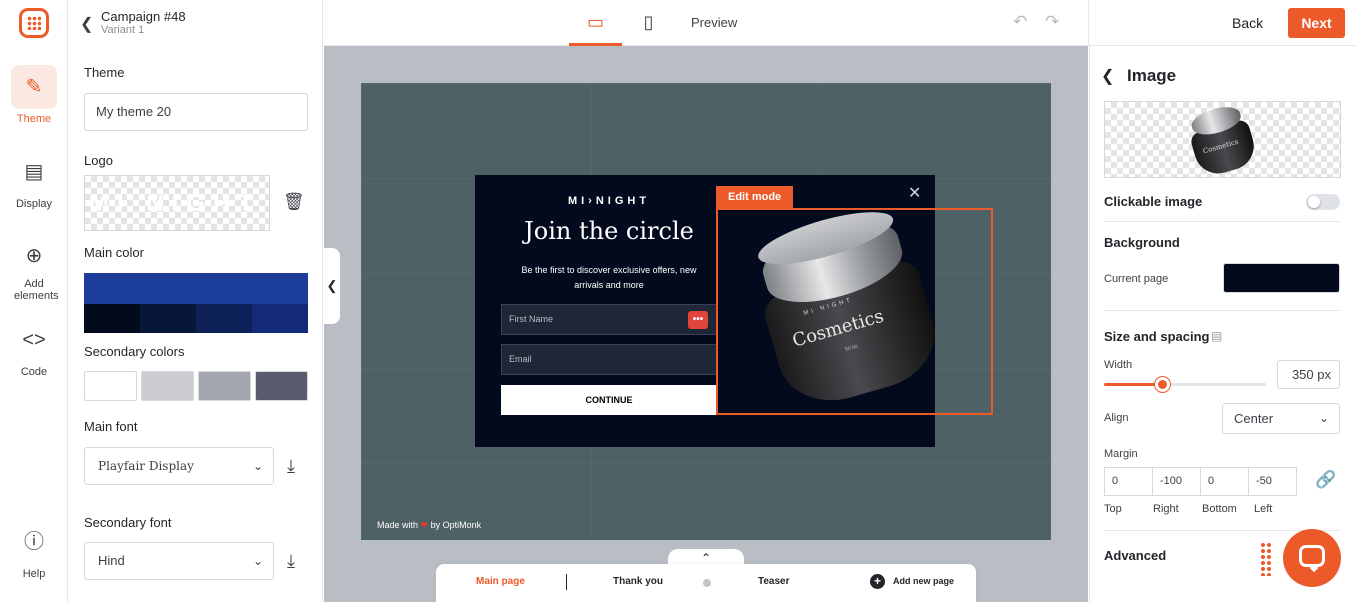 The width and height of the screenshot is (1356, 602). I want to click on logo-label: Logo, so click(98, 160).